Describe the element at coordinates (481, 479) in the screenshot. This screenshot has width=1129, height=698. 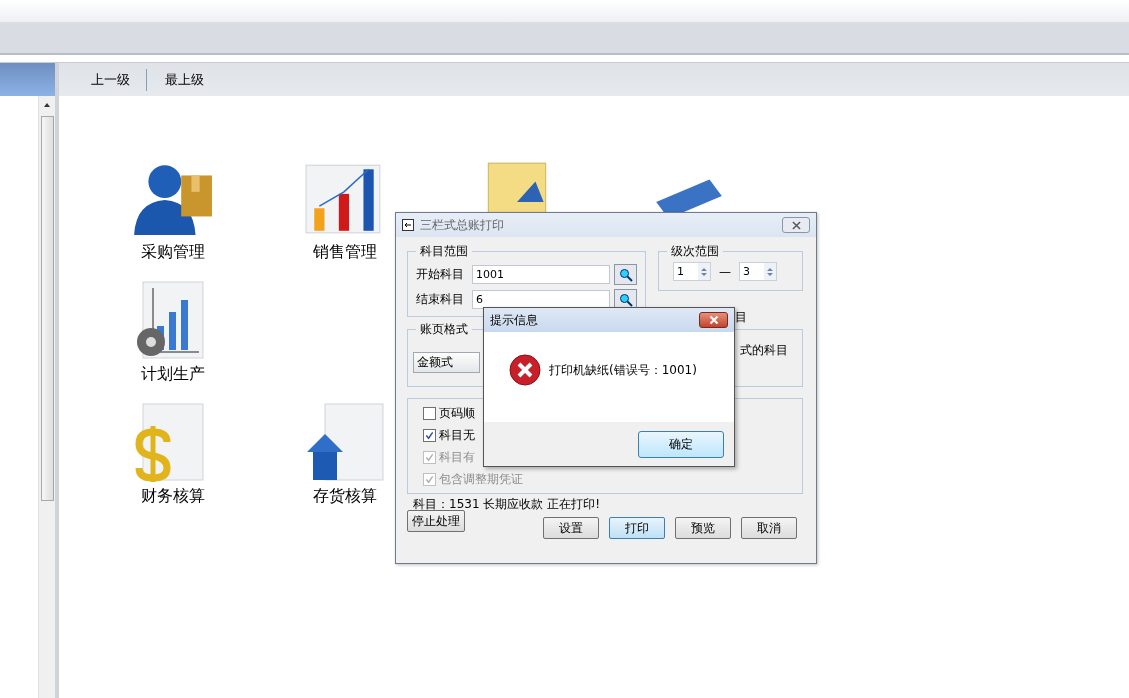
I see `checkbox-label: 包含调整期凭证` at that location.